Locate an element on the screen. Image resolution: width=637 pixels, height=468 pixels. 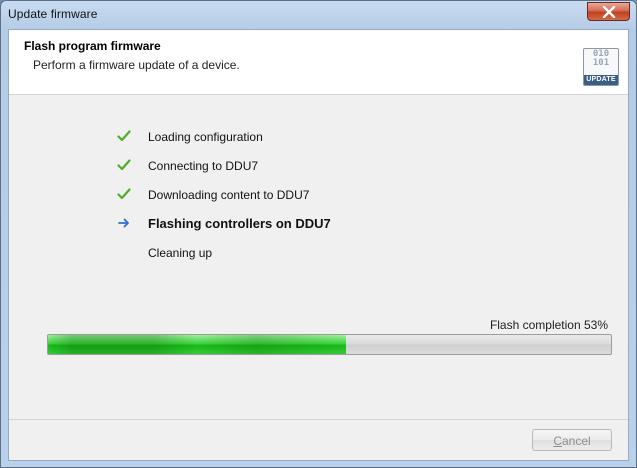
flash-progress-bar is located at coordinates (329, 344).